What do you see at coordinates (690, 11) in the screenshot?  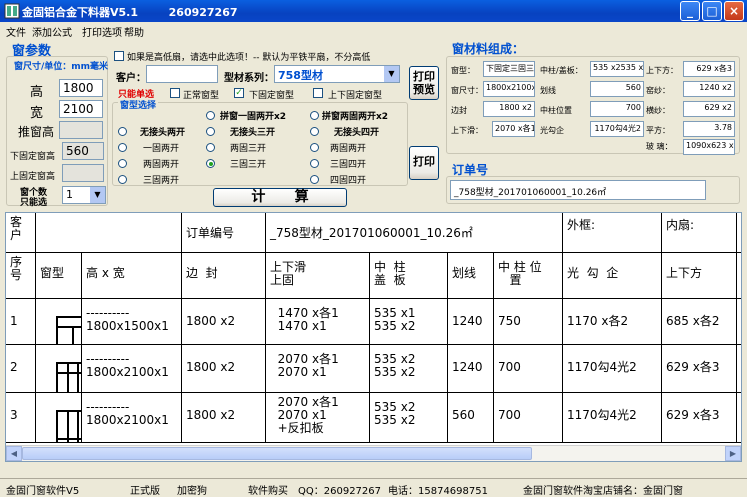 I see `minimize-button: _` at bounding box center [690, 11].